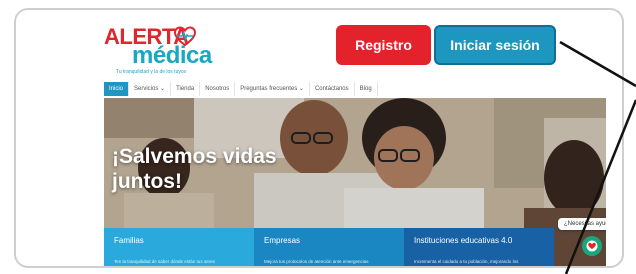 The height and width of the screenshot is (274, 636). Describe the element at coordinates (272, 89) in the screenshot. I see `nav-item-preguntas-frecuentes: Preguntas frecuentes ⌄` at that location.